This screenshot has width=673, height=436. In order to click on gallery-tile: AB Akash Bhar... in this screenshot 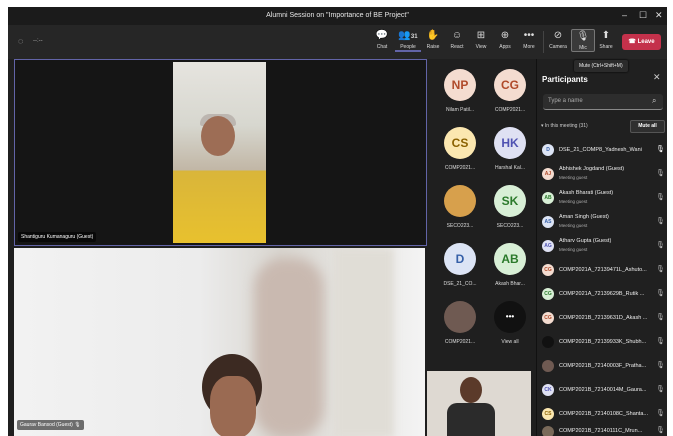, I will do `click(510, 265)`.